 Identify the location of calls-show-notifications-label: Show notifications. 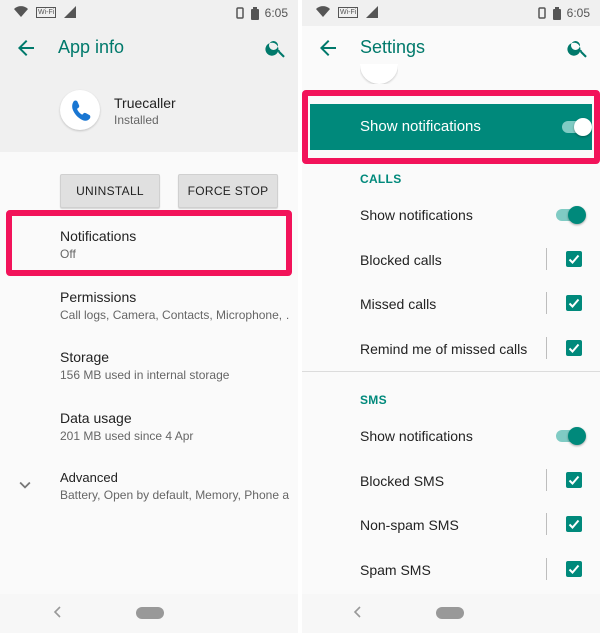
(416, 215).